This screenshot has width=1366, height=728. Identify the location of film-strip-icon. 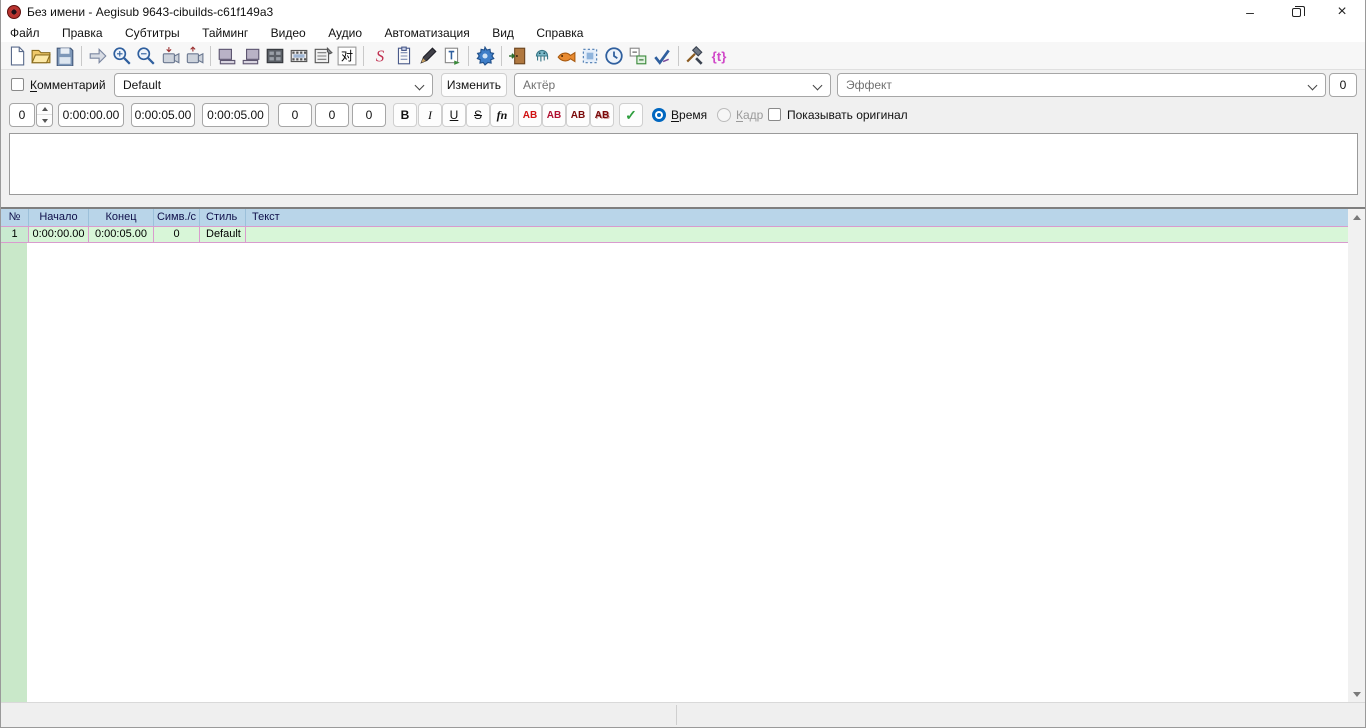
(299, 56).